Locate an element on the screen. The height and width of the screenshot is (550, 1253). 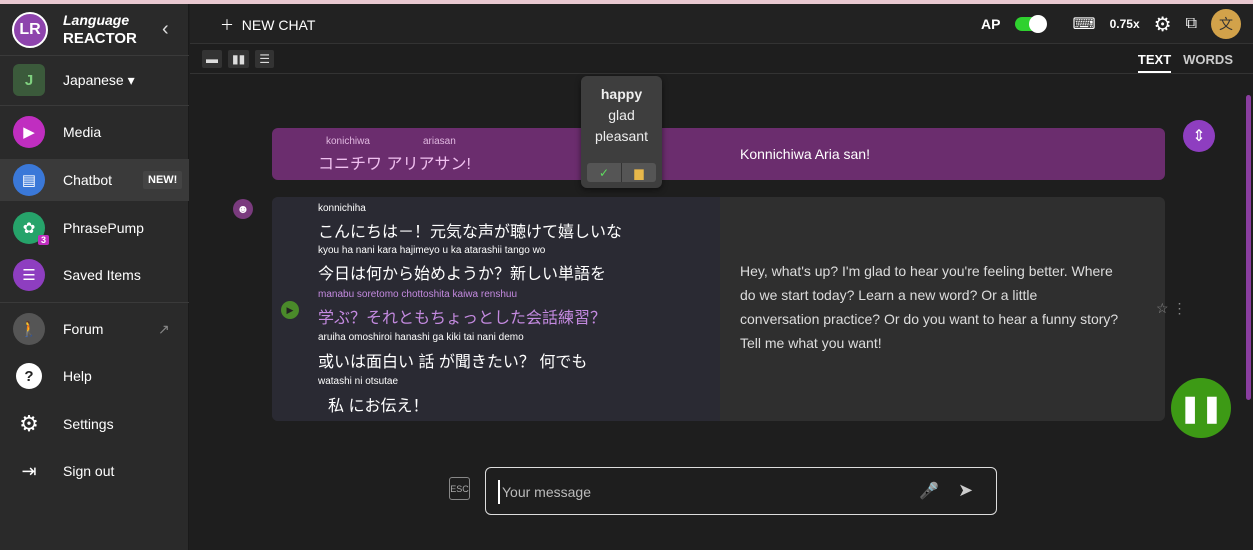
japanese-line: こんにちは－！元気な声が聴けて嬉しいな is located at coordinates (470, 230).